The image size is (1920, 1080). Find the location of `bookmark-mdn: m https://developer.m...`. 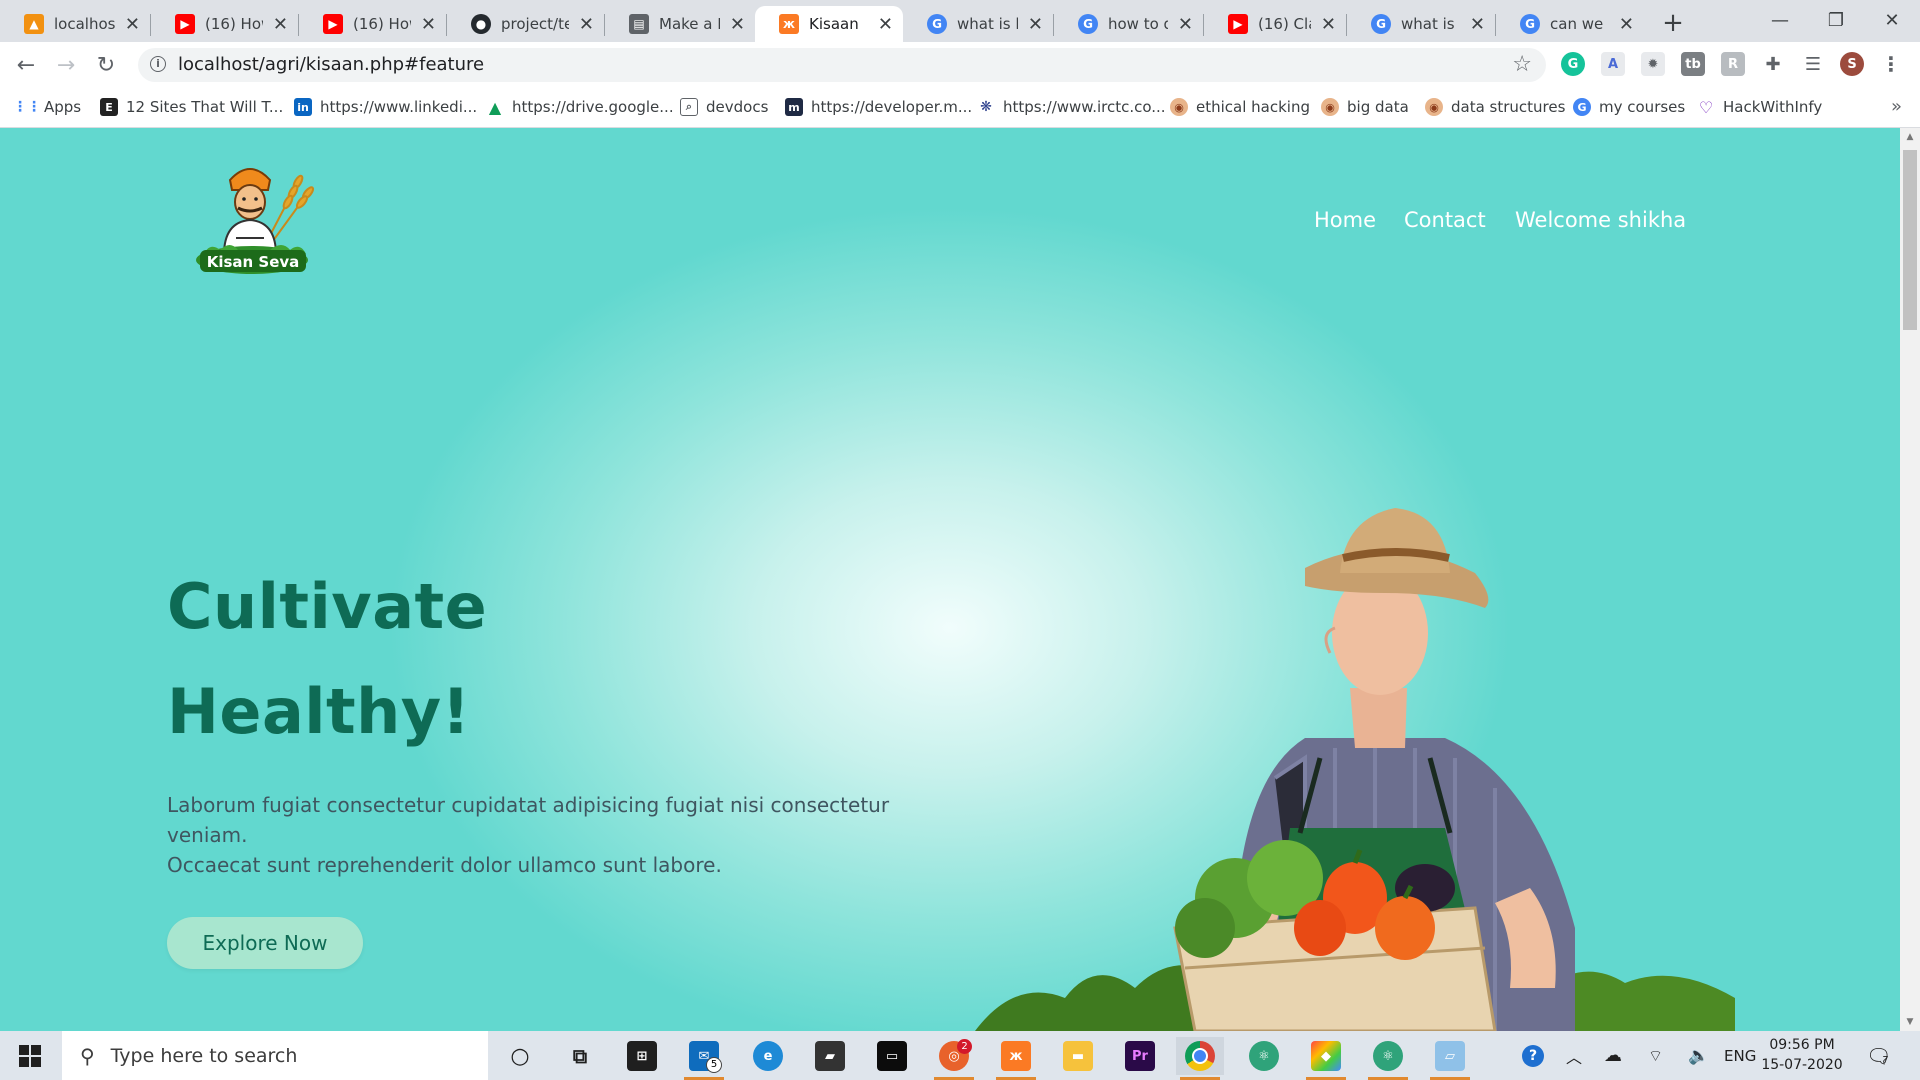

bookmark-mdn: m https://developer.m... is located at coordinates (878, 107).